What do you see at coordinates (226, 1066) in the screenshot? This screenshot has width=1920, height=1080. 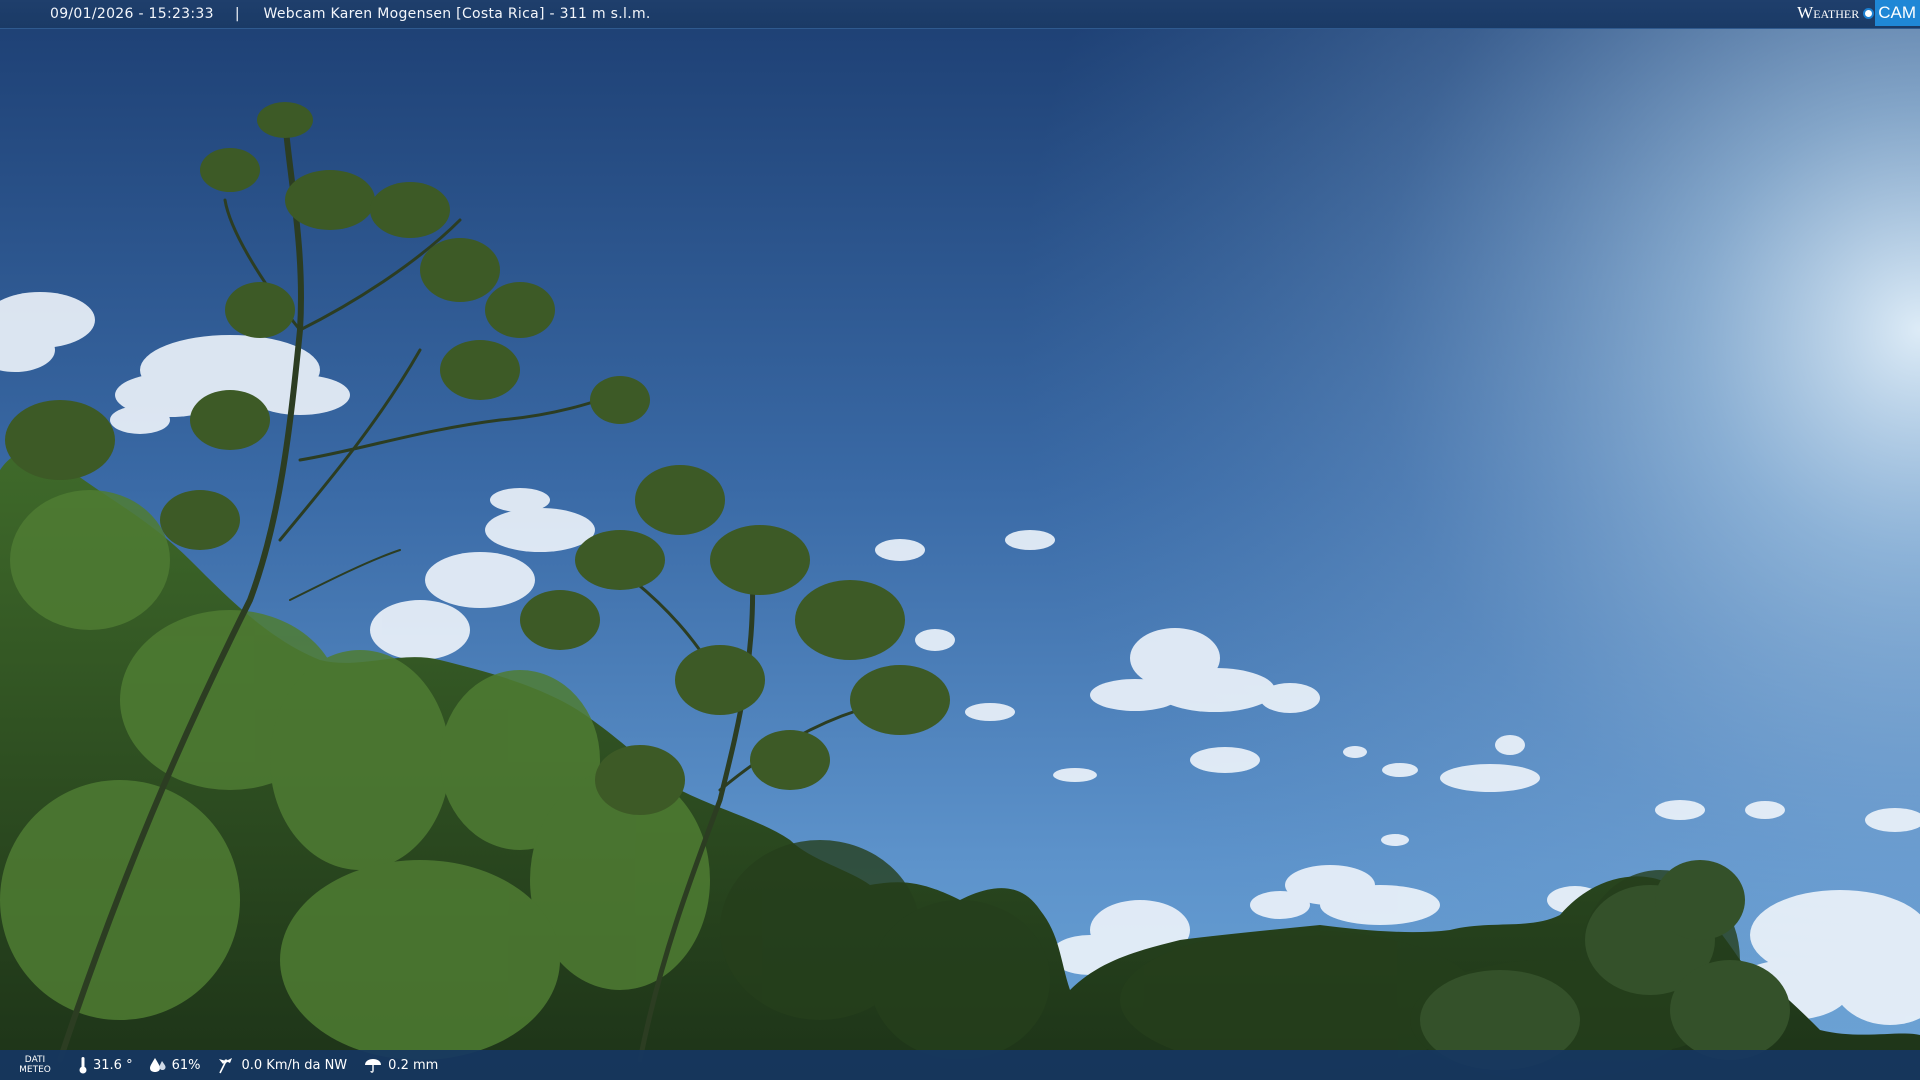 I see `wind-icon` at bounding box center [226, 1066].